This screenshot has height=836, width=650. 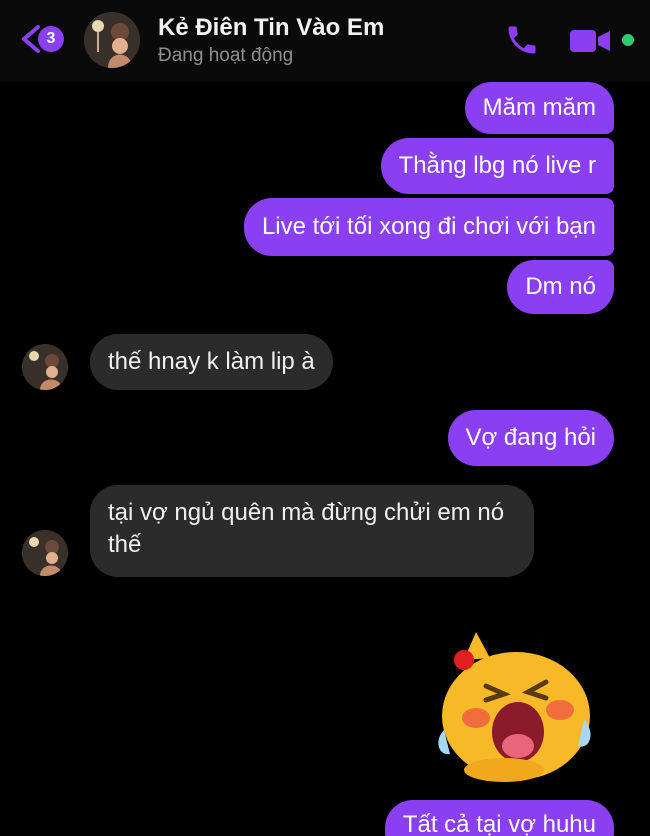 What do you see at coordinates (497, 166) in the screenshot?
I see `message-sent: Thằng lbg nó live r` at bounding box center [497, 166].